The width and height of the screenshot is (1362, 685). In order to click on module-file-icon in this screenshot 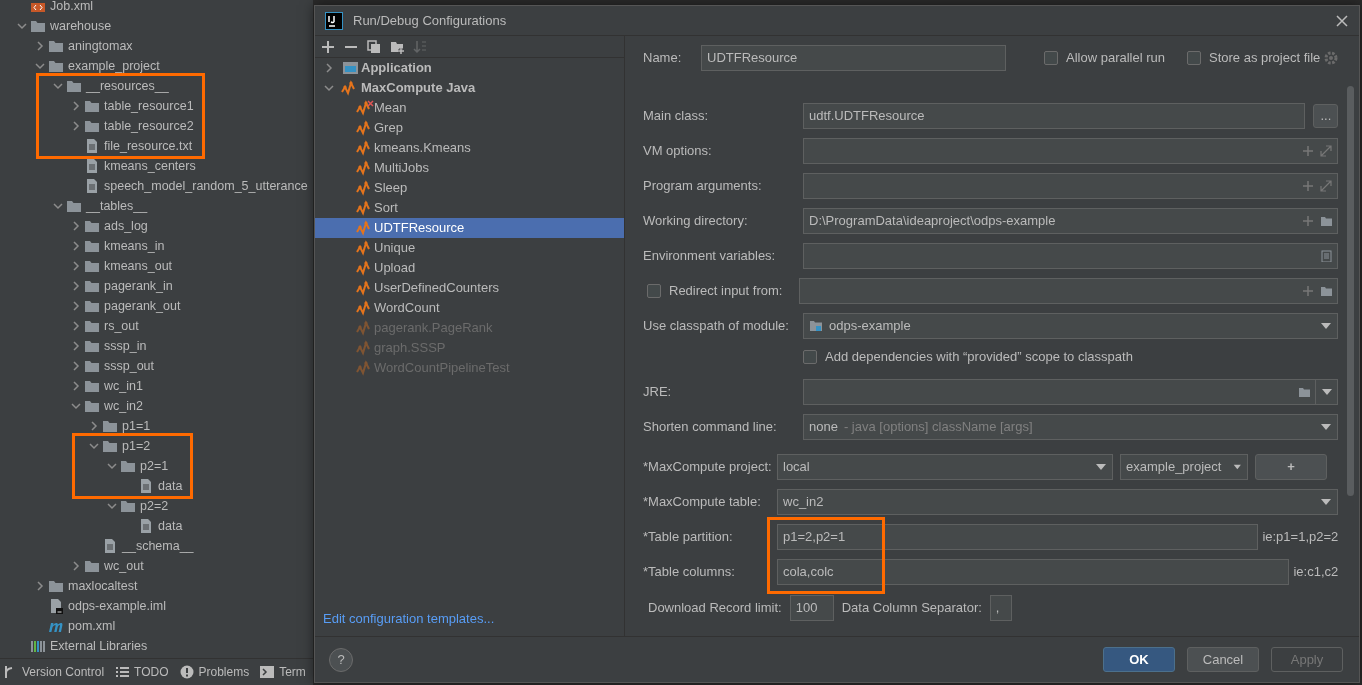, I will do `click(56, 606)`.